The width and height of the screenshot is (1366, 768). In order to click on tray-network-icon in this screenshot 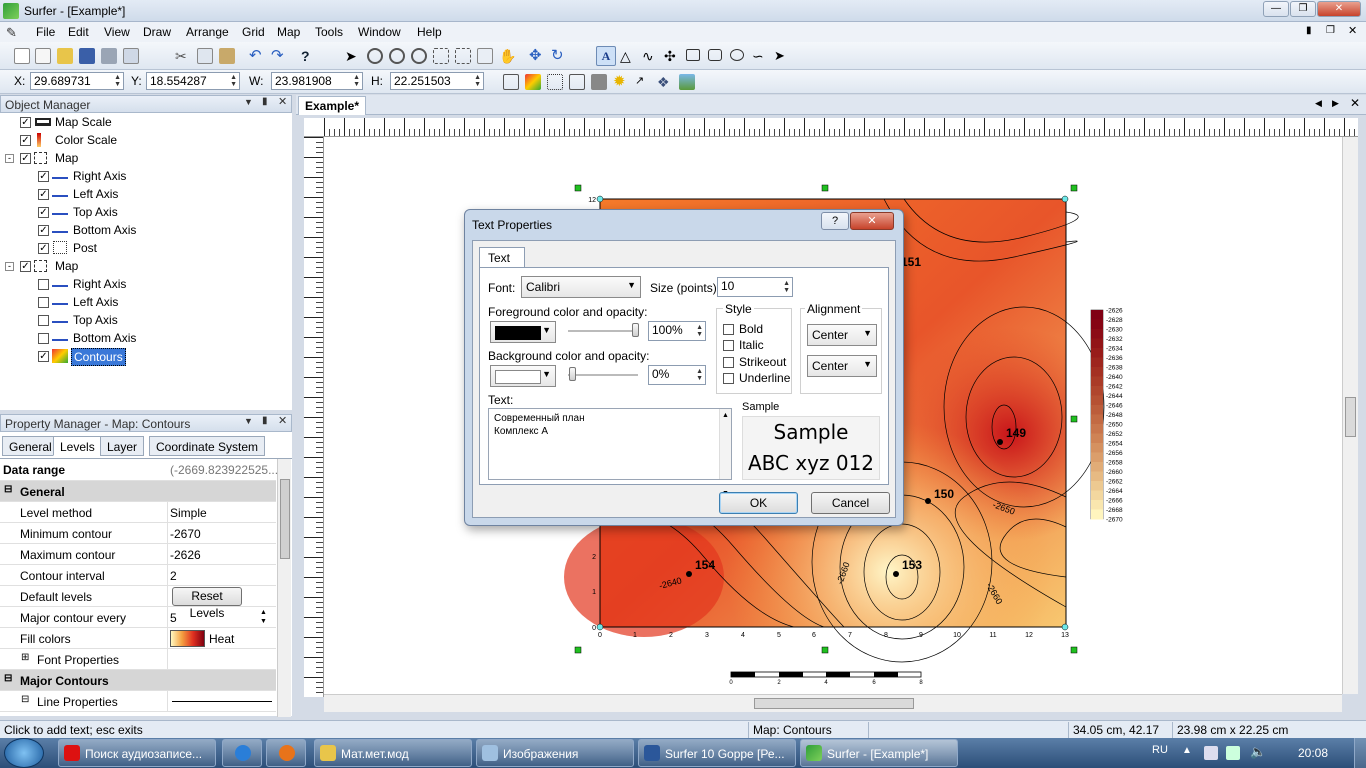, I will do `click(1233, 753)`.